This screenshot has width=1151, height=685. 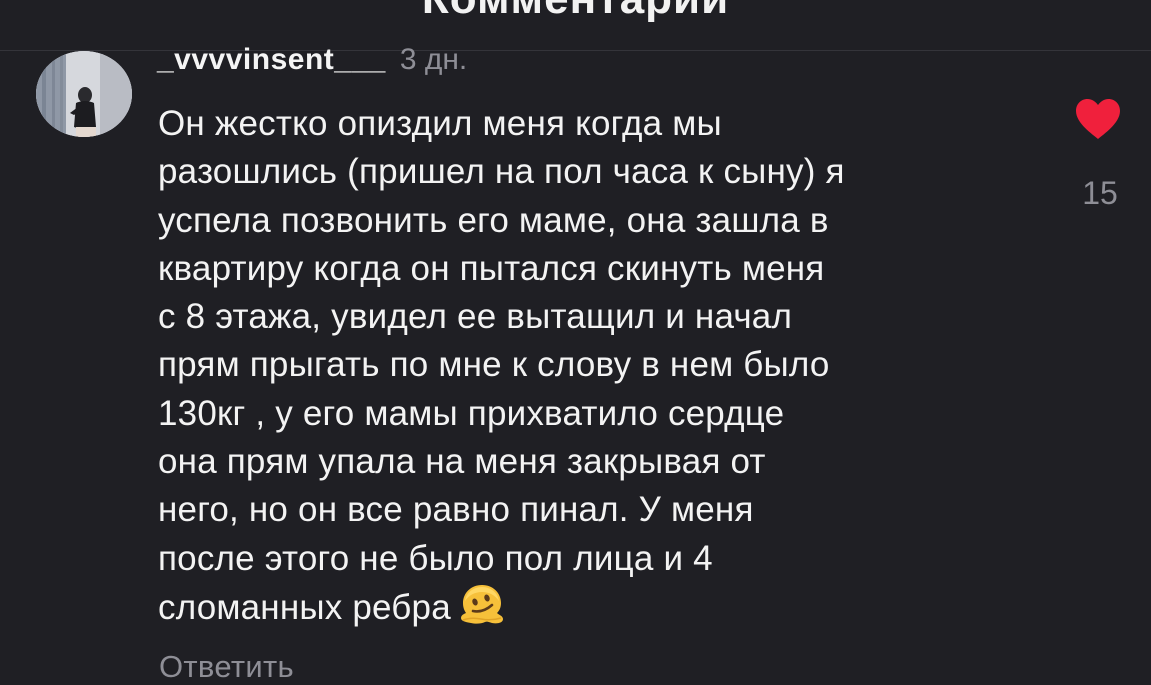 I want to click on melting-face-emoji-icon, so click(x=482, y=610).